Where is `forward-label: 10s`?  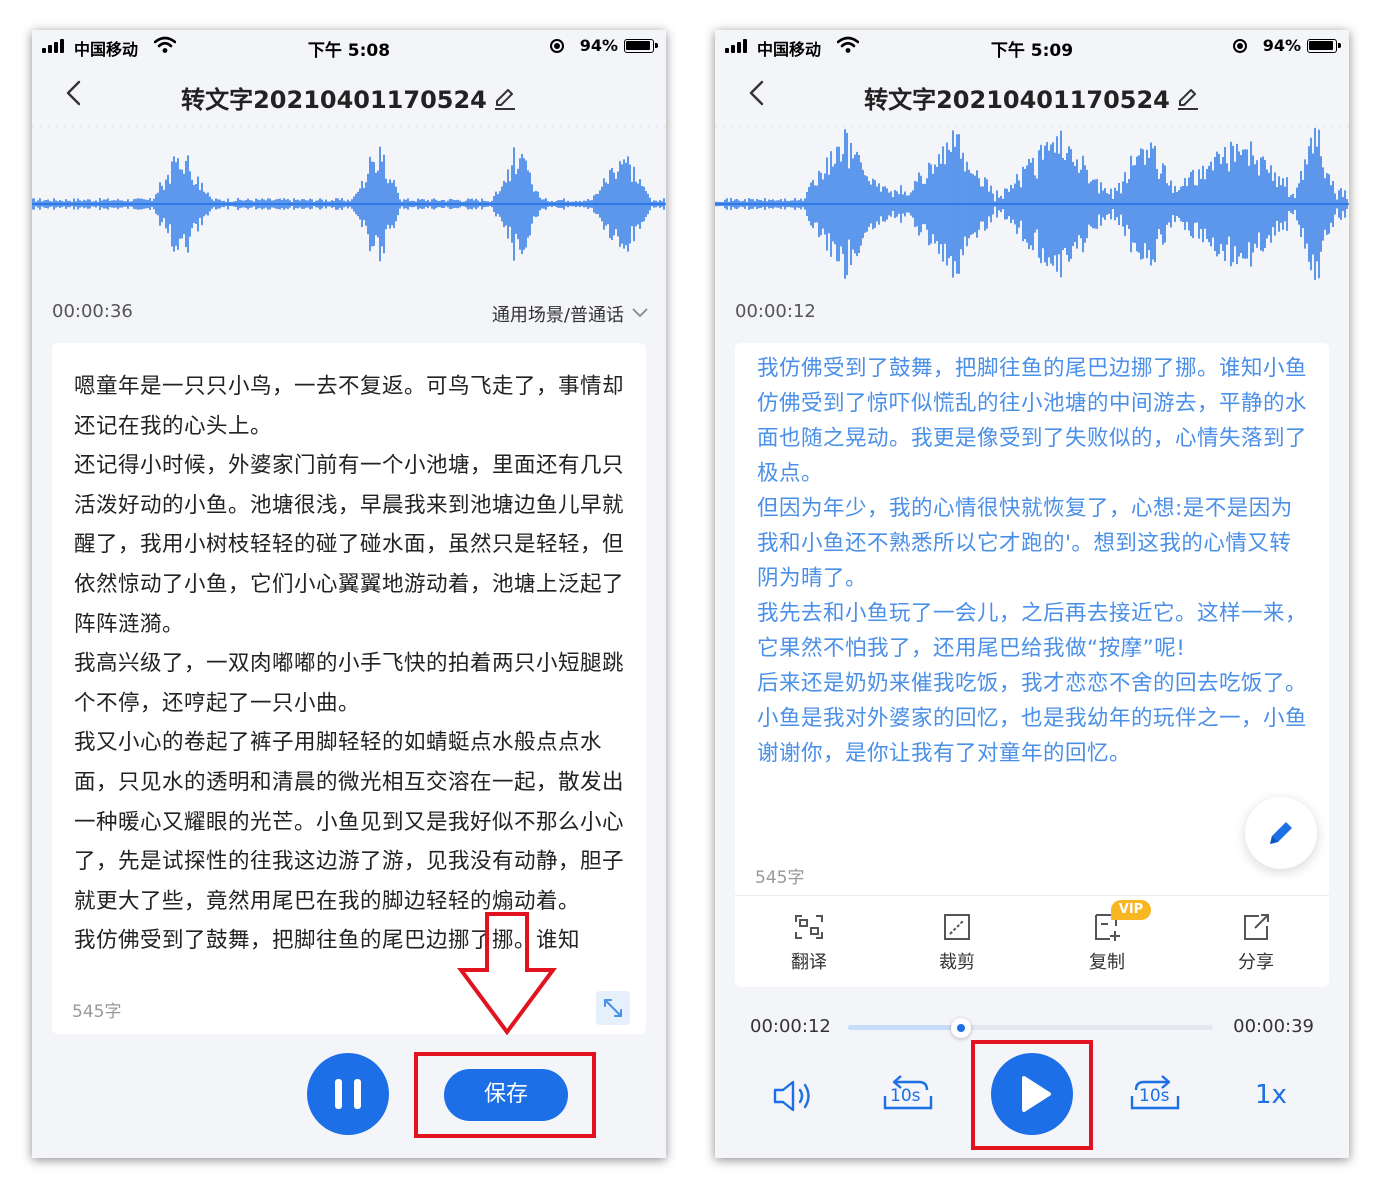 forward-label: 10s is located at coordinates (1154, 1096).